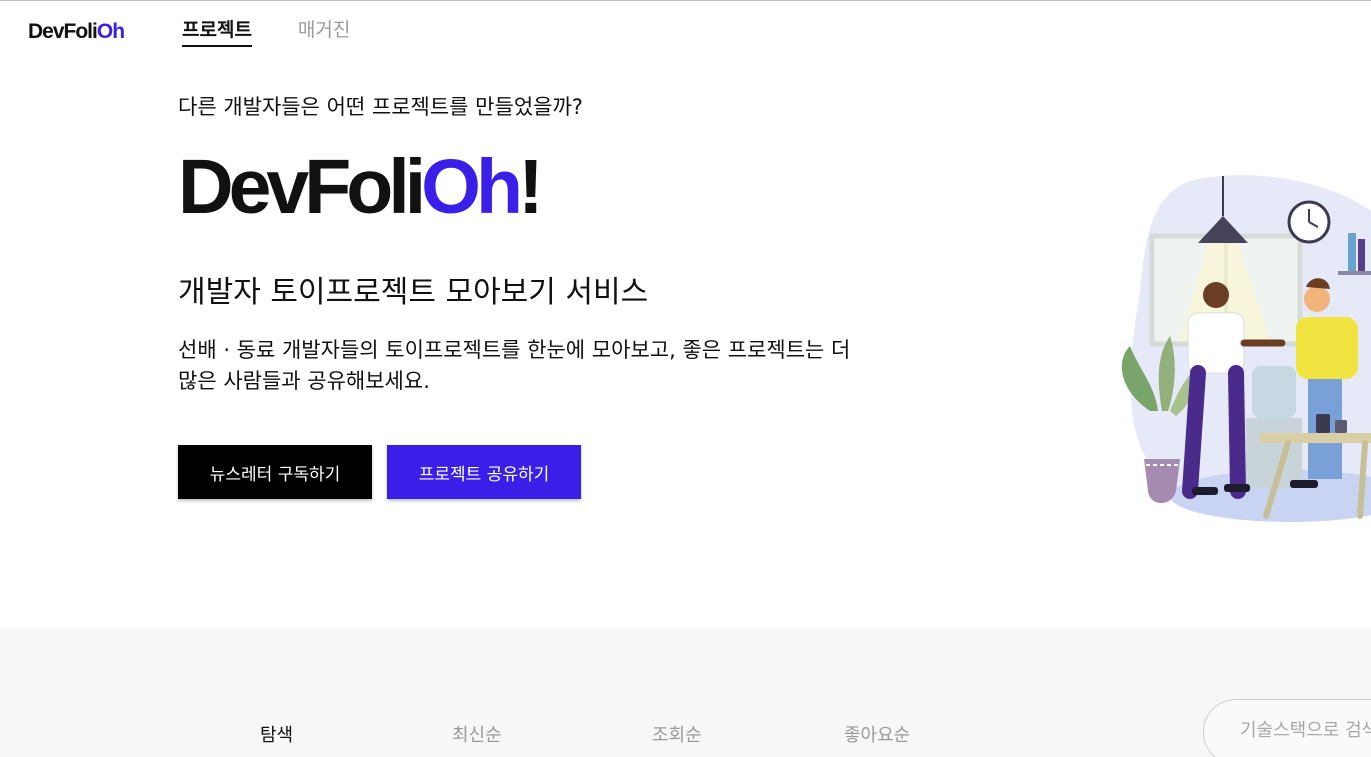 This screenshot has height=757, width=1371. Describe the element at coordinates (324, 31) in the screenshot. I see `nav-item-magazine: 매거진` at that location.